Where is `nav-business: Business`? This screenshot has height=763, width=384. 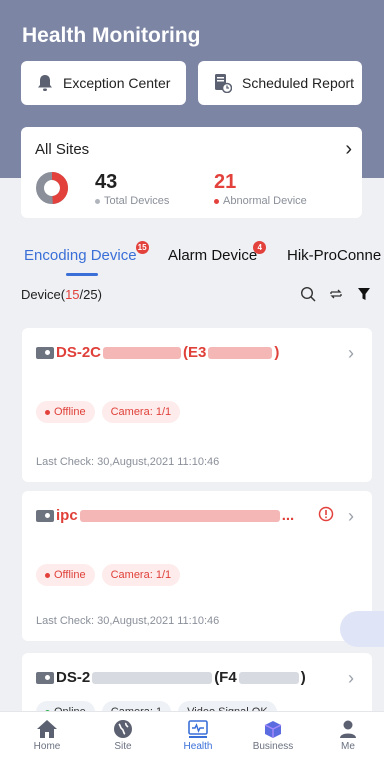 nav-business: Business is located at coordinates (273, 734).